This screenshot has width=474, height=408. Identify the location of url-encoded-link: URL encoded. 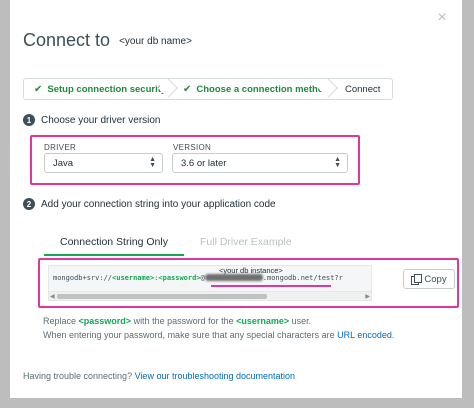
(364, 335).